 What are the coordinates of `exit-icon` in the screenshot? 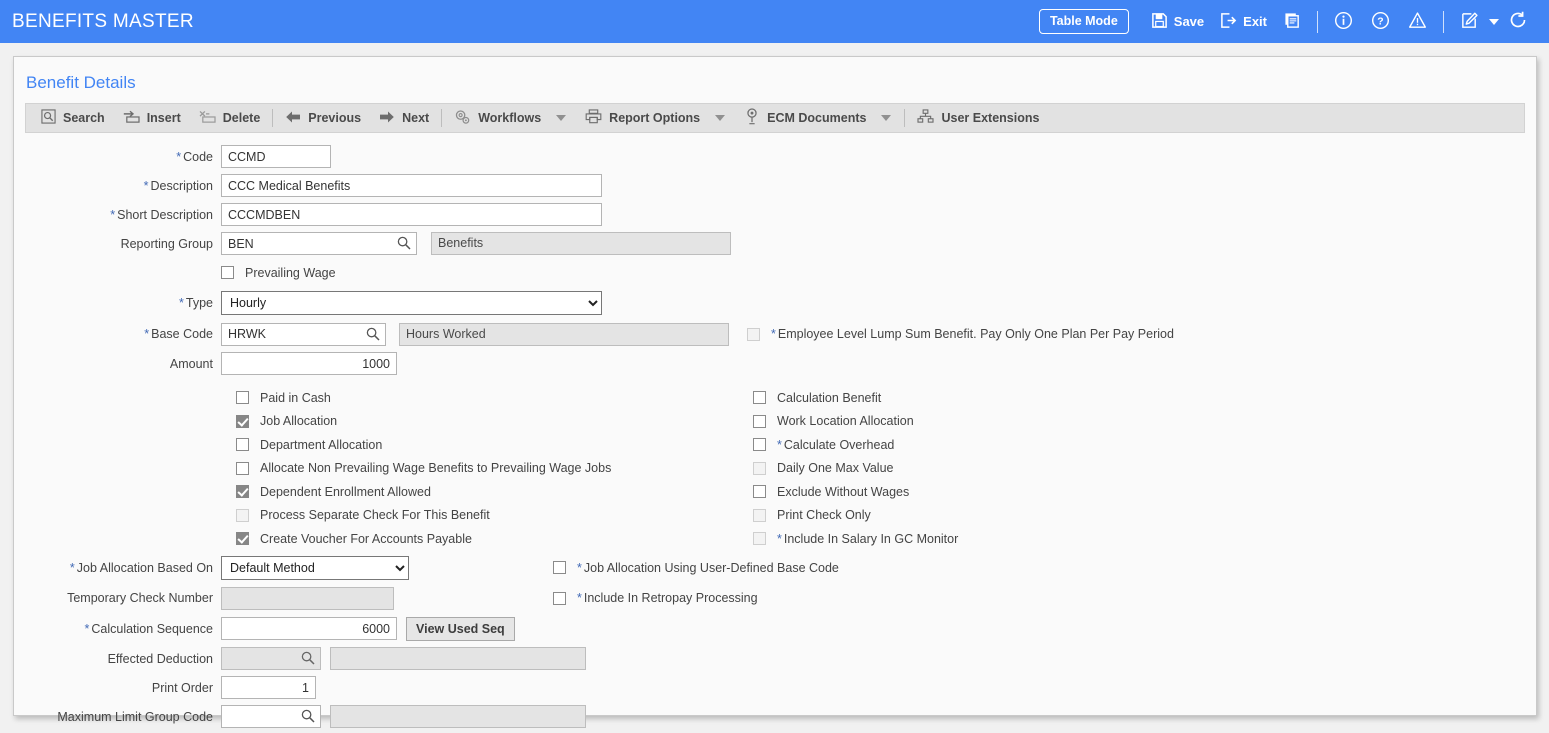 It's located at (1228, 22).